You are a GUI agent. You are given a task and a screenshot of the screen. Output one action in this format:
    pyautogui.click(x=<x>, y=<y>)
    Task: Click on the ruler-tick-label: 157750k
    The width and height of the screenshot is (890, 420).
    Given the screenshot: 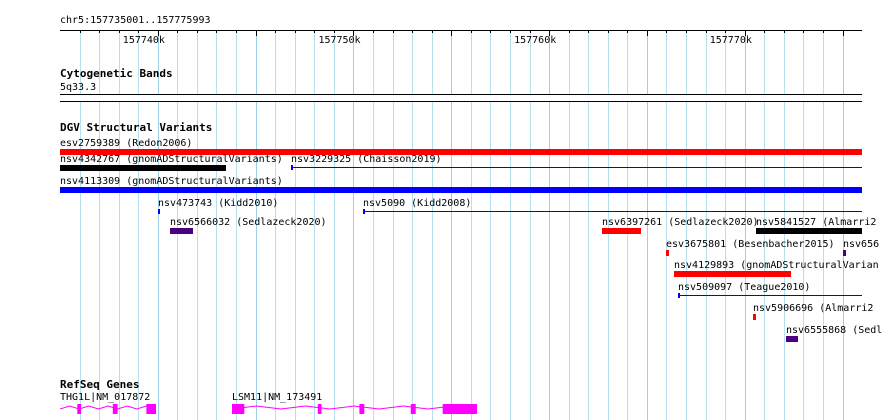 What is the action you would take?
    pyautogui.click(x=339, y=40)
    